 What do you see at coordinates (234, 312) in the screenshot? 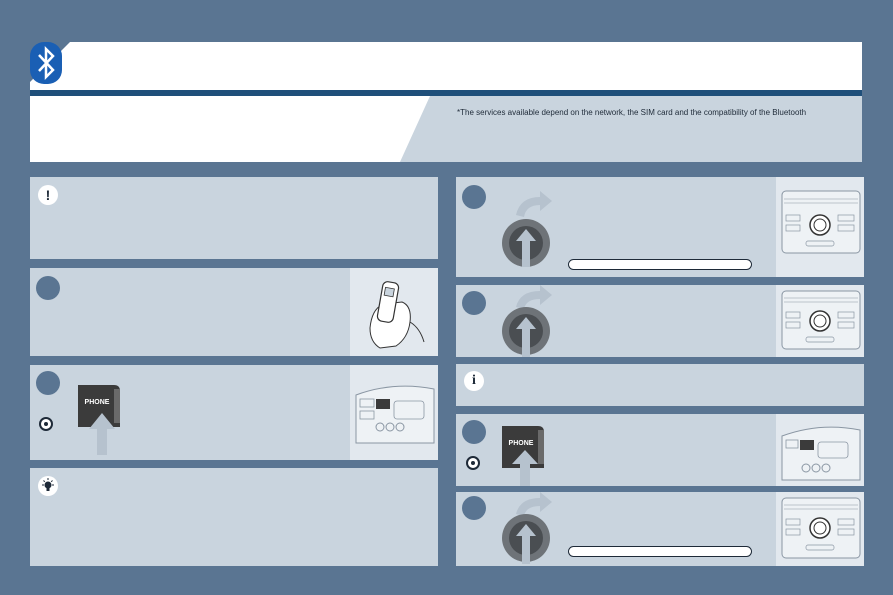
I see `step-panel-phone` at bounding box center [234, 312].